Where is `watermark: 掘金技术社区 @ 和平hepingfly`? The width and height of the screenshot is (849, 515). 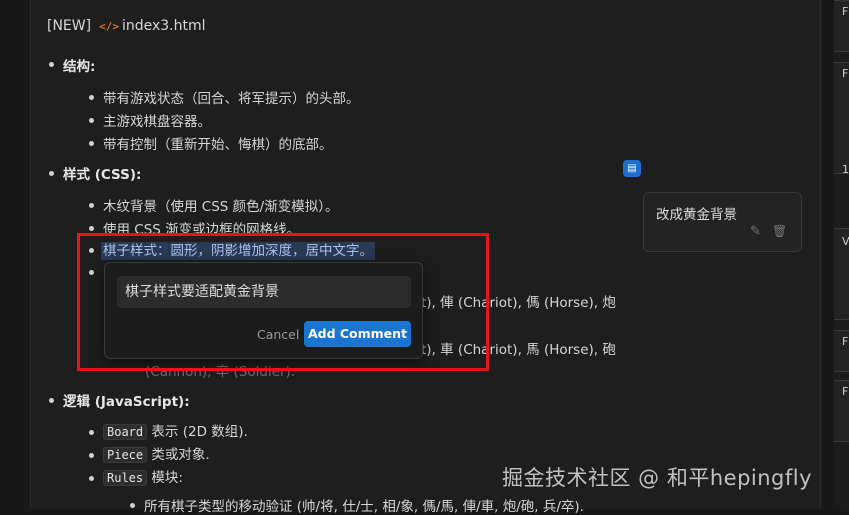 watermark: 掘金技术社区 @ 和平hepingfly is located at coordinates (657, 478).